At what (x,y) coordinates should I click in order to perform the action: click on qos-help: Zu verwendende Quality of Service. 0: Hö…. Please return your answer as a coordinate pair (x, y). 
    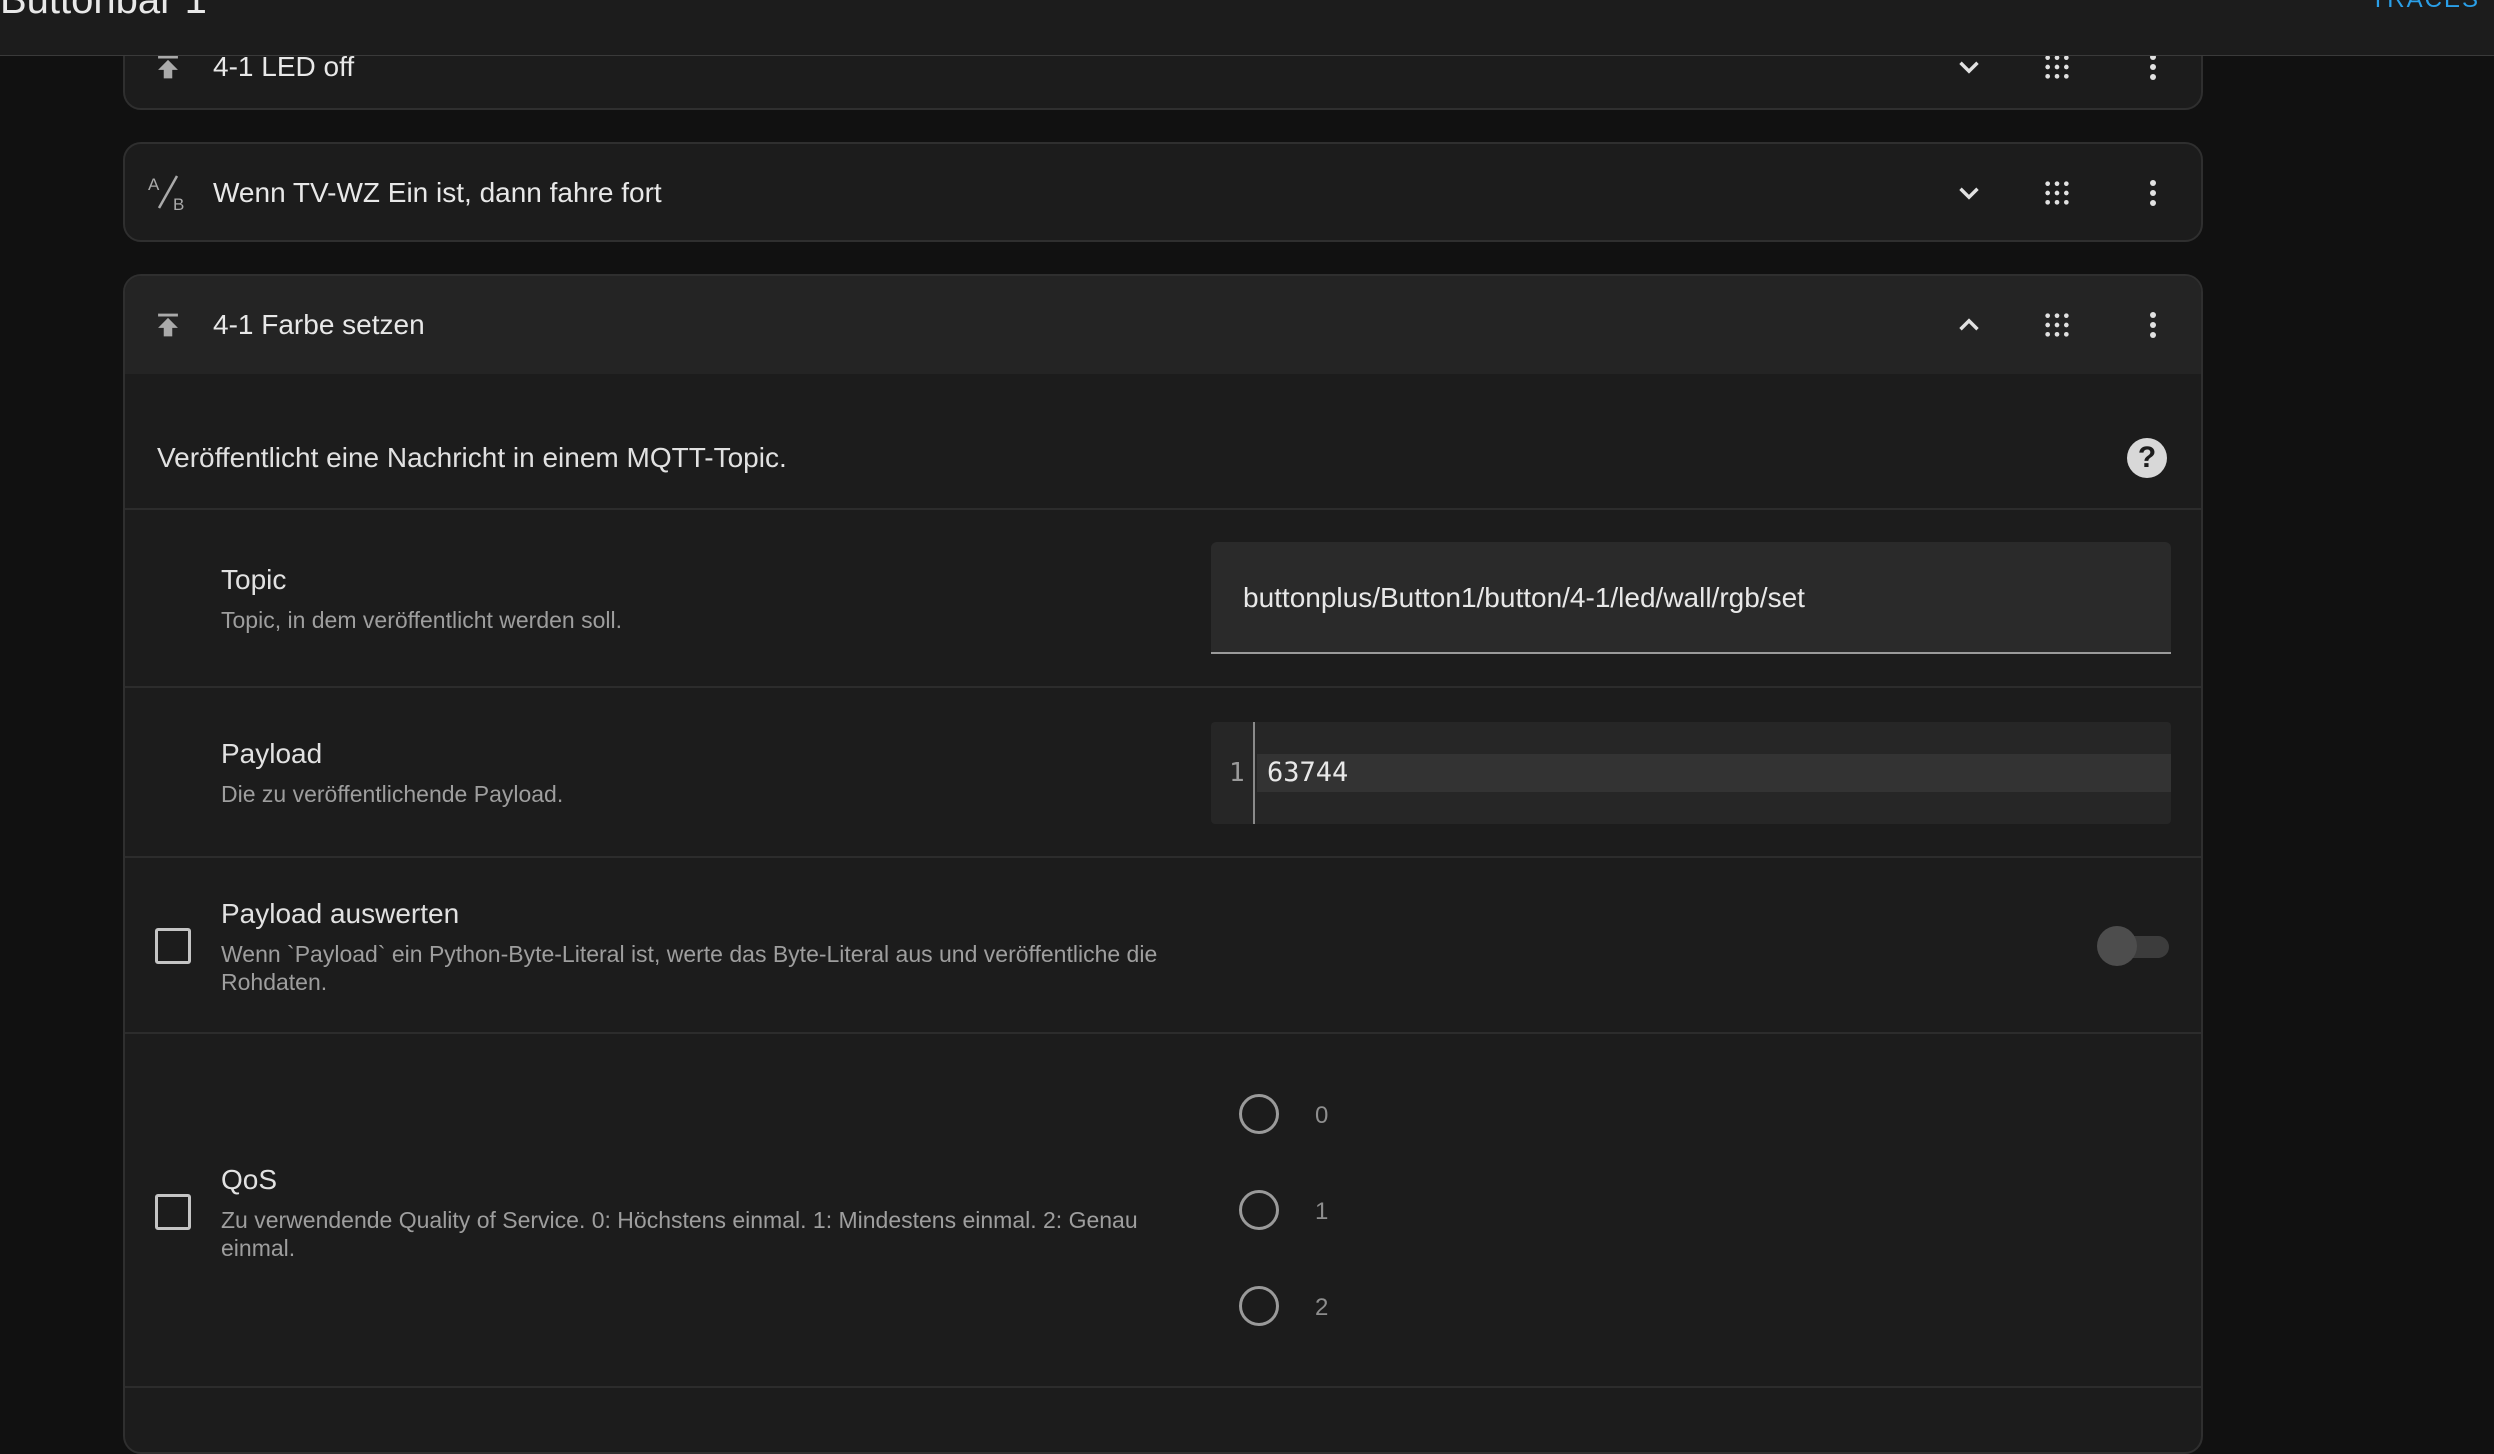
    Looking at the image, I should click on (679, 1234).